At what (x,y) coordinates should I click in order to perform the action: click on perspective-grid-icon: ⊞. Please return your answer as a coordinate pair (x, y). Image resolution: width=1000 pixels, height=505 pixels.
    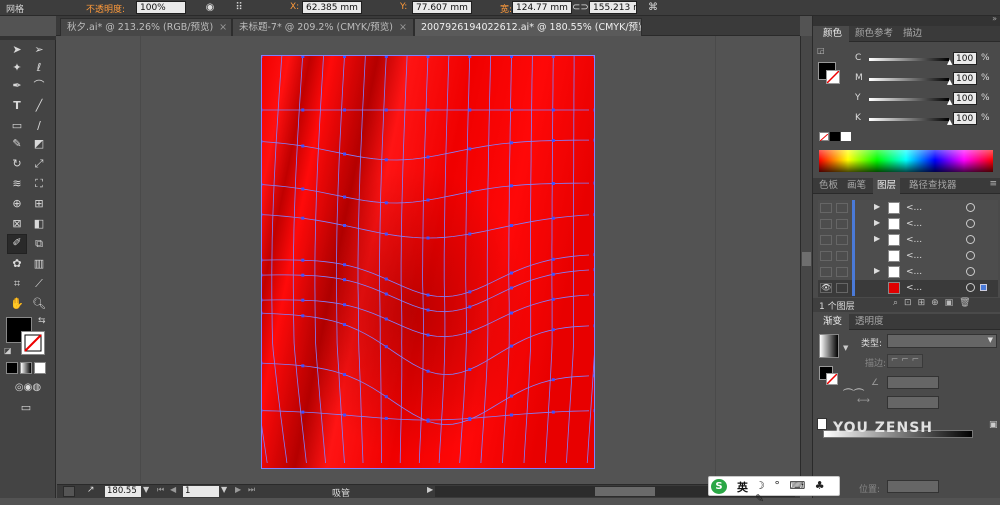
    Looking at the image, I should click on (39, 204).